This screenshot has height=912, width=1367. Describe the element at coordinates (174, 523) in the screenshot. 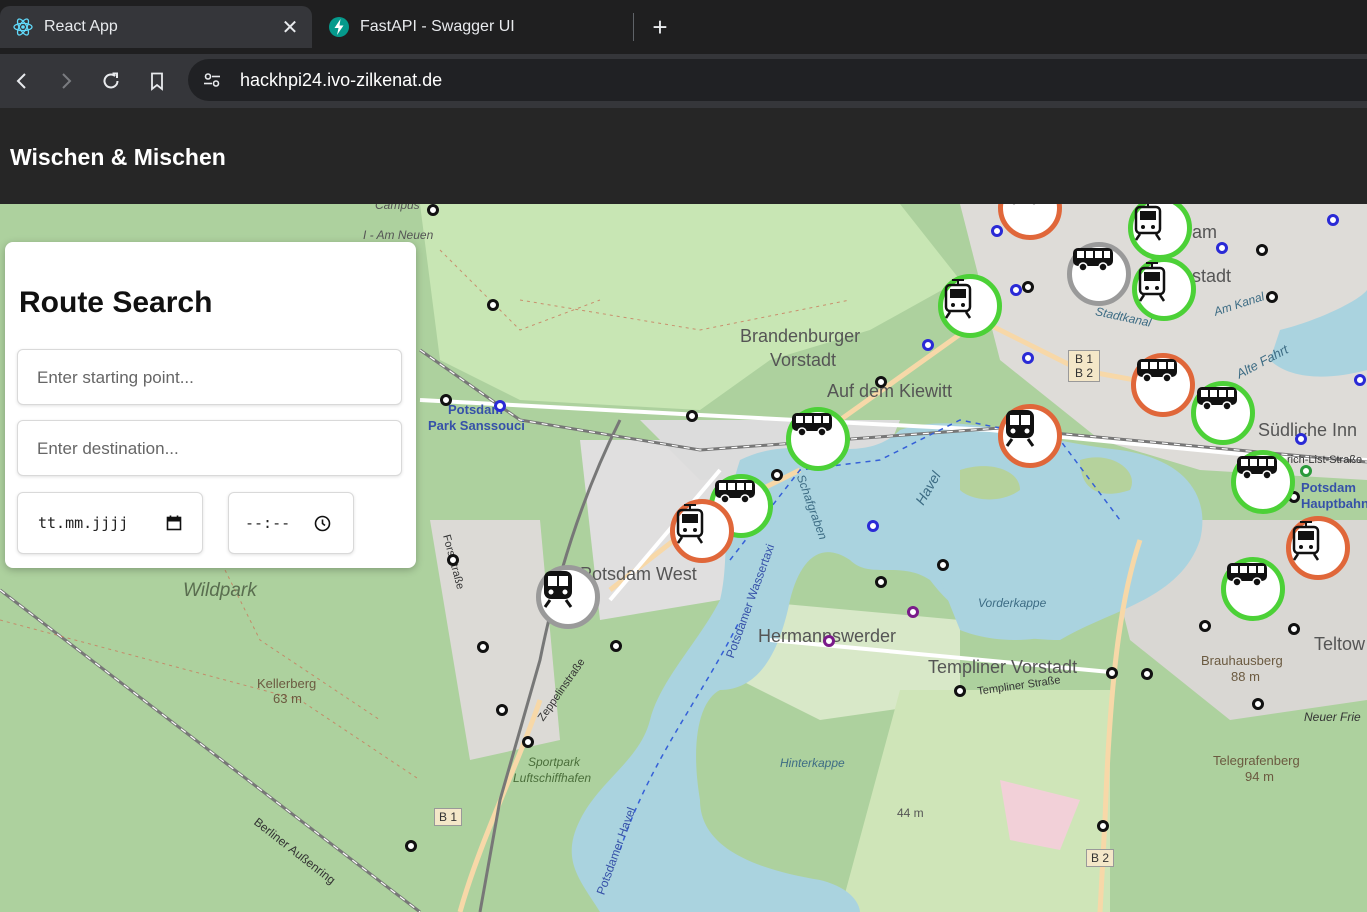

I see `calendar-icon` at that location.